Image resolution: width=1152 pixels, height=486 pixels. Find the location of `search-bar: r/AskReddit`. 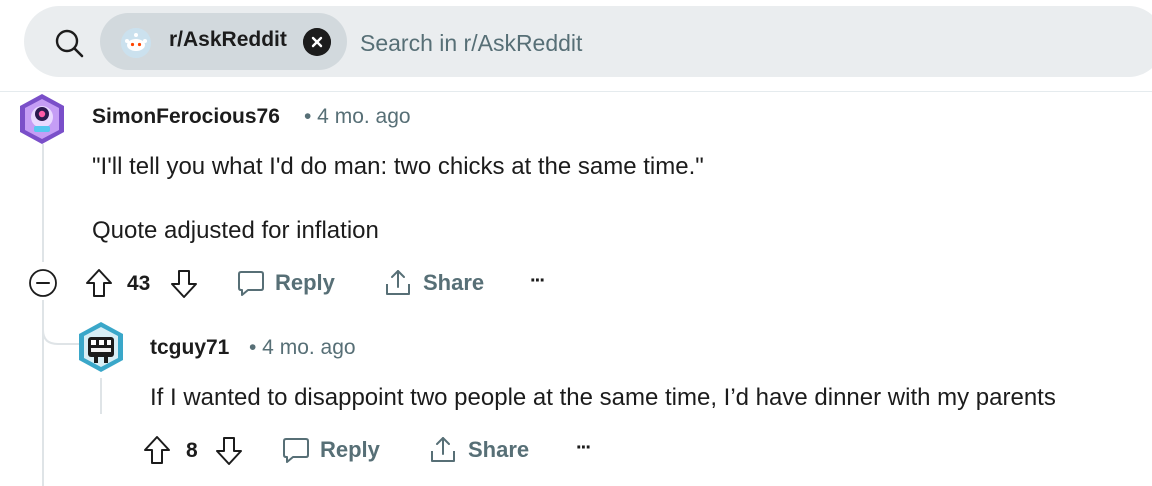

search-bar: r/AskReddit is located at coordinates (588, 41).